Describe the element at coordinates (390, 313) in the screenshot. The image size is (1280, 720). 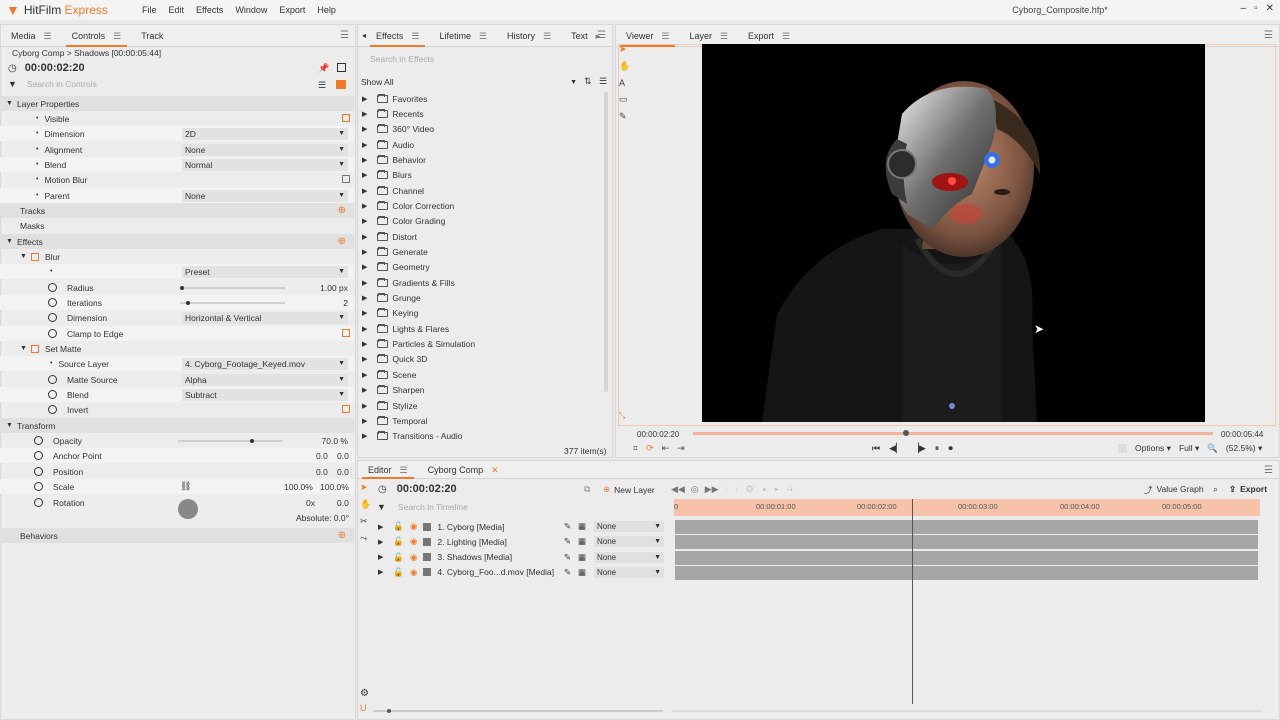
I see `effect-folder: ▶ Keying` at that location.